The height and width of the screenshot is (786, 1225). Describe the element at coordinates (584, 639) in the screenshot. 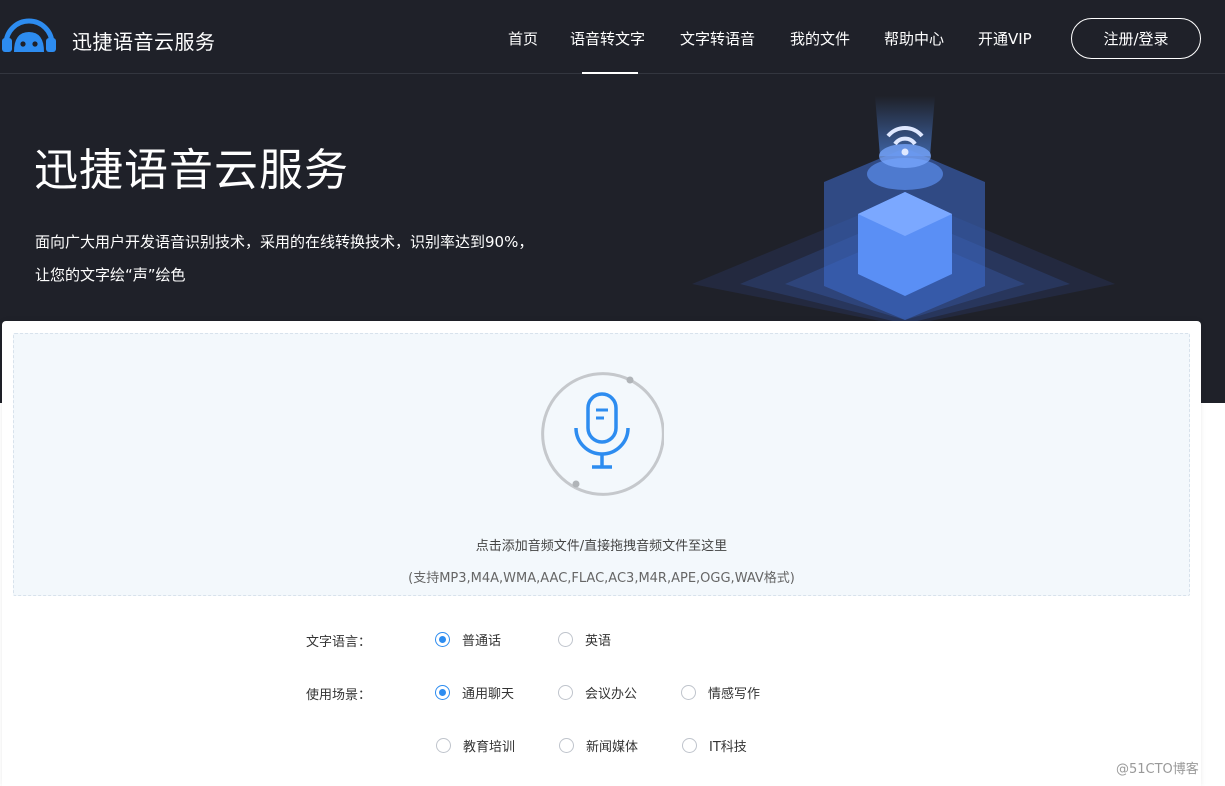

I see `radio-english: 英语` at that location.